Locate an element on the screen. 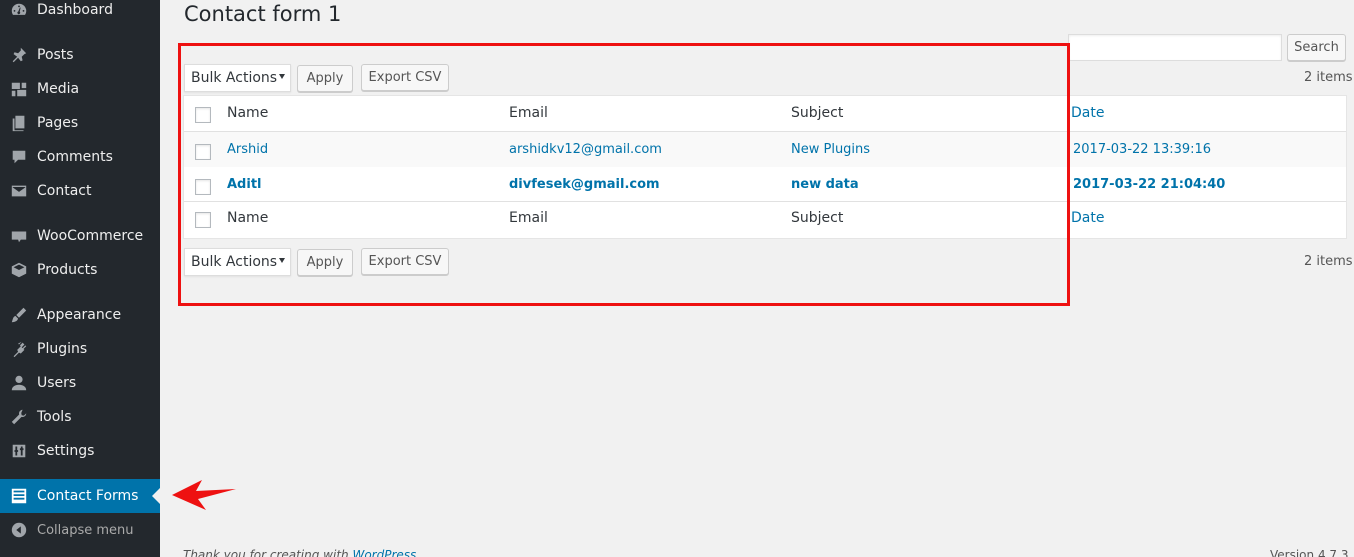 The height and width of the screenshot is (557, 1354). apply-button-bottom: Apply is located at coordinates (325, 262).